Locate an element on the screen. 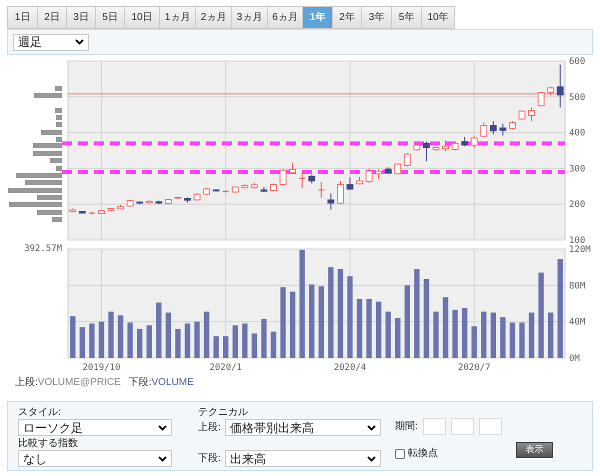 Image resolution: width=600 pixels, height=476 pixels. period-tab: 2日 is located at coordinates (52, 17).